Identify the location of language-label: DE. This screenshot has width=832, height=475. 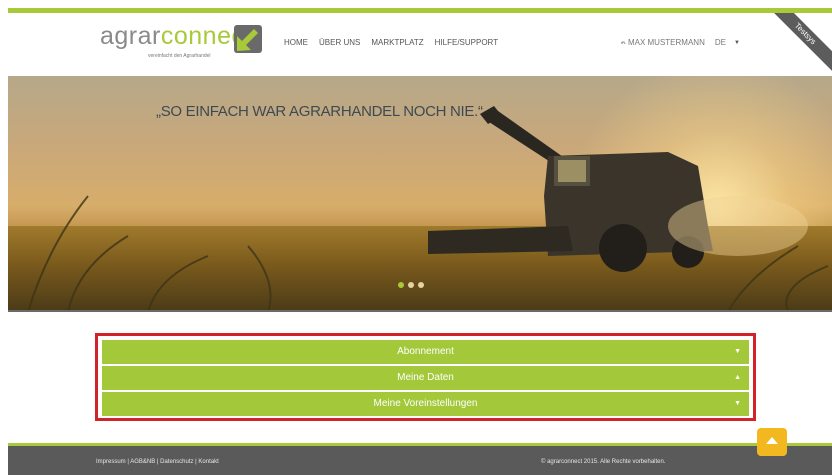
(720, 42).